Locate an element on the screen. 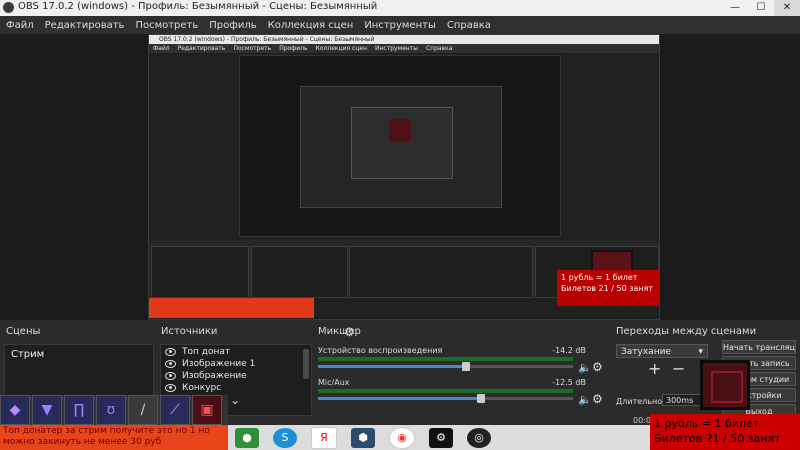 This screenshot has height=450, width=800. close-button: ✕ is located at coordinates (787, 8).